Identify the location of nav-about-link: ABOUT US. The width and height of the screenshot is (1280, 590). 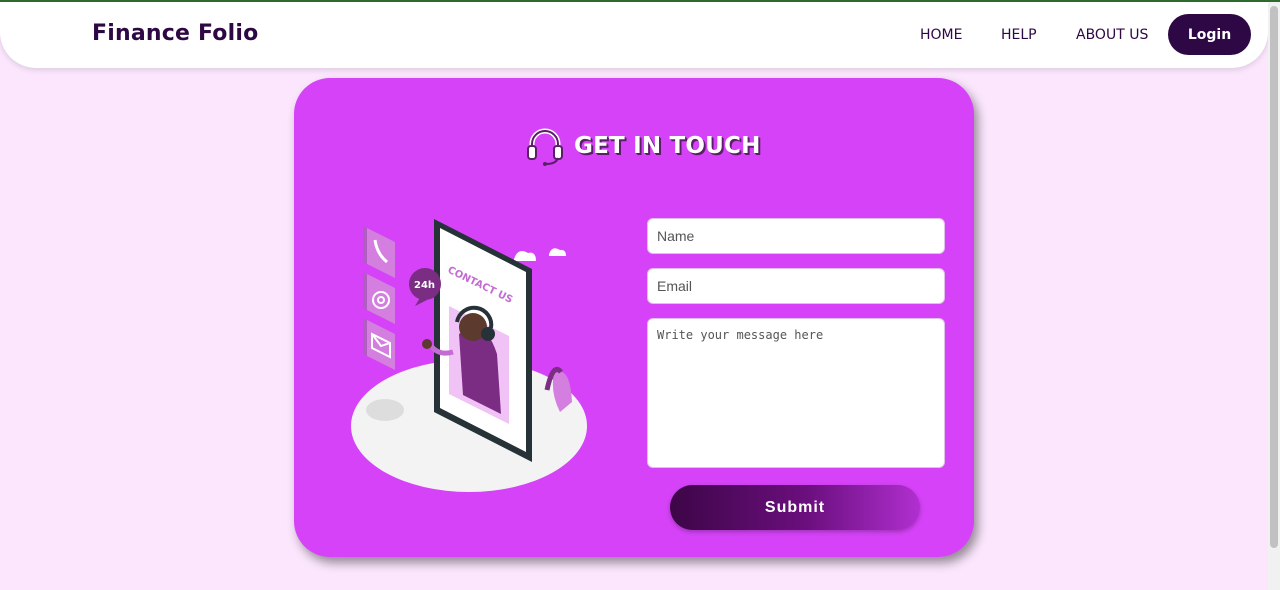
(1112, 35).